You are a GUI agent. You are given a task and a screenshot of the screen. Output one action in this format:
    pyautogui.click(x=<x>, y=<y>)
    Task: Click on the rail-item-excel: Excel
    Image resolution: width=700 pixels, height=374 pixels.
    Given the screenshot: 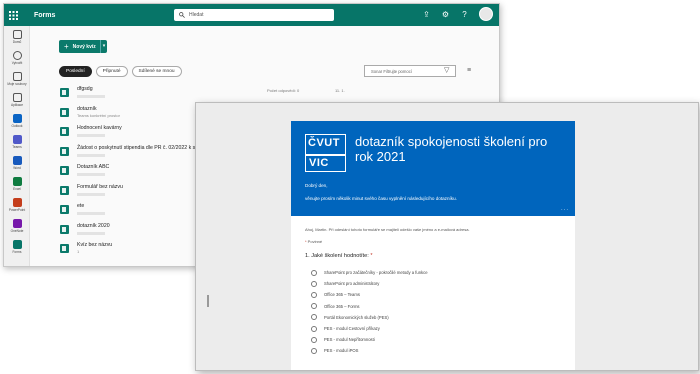 What is the action you would take?
    pyautogui.click(x=17, y=184)
    